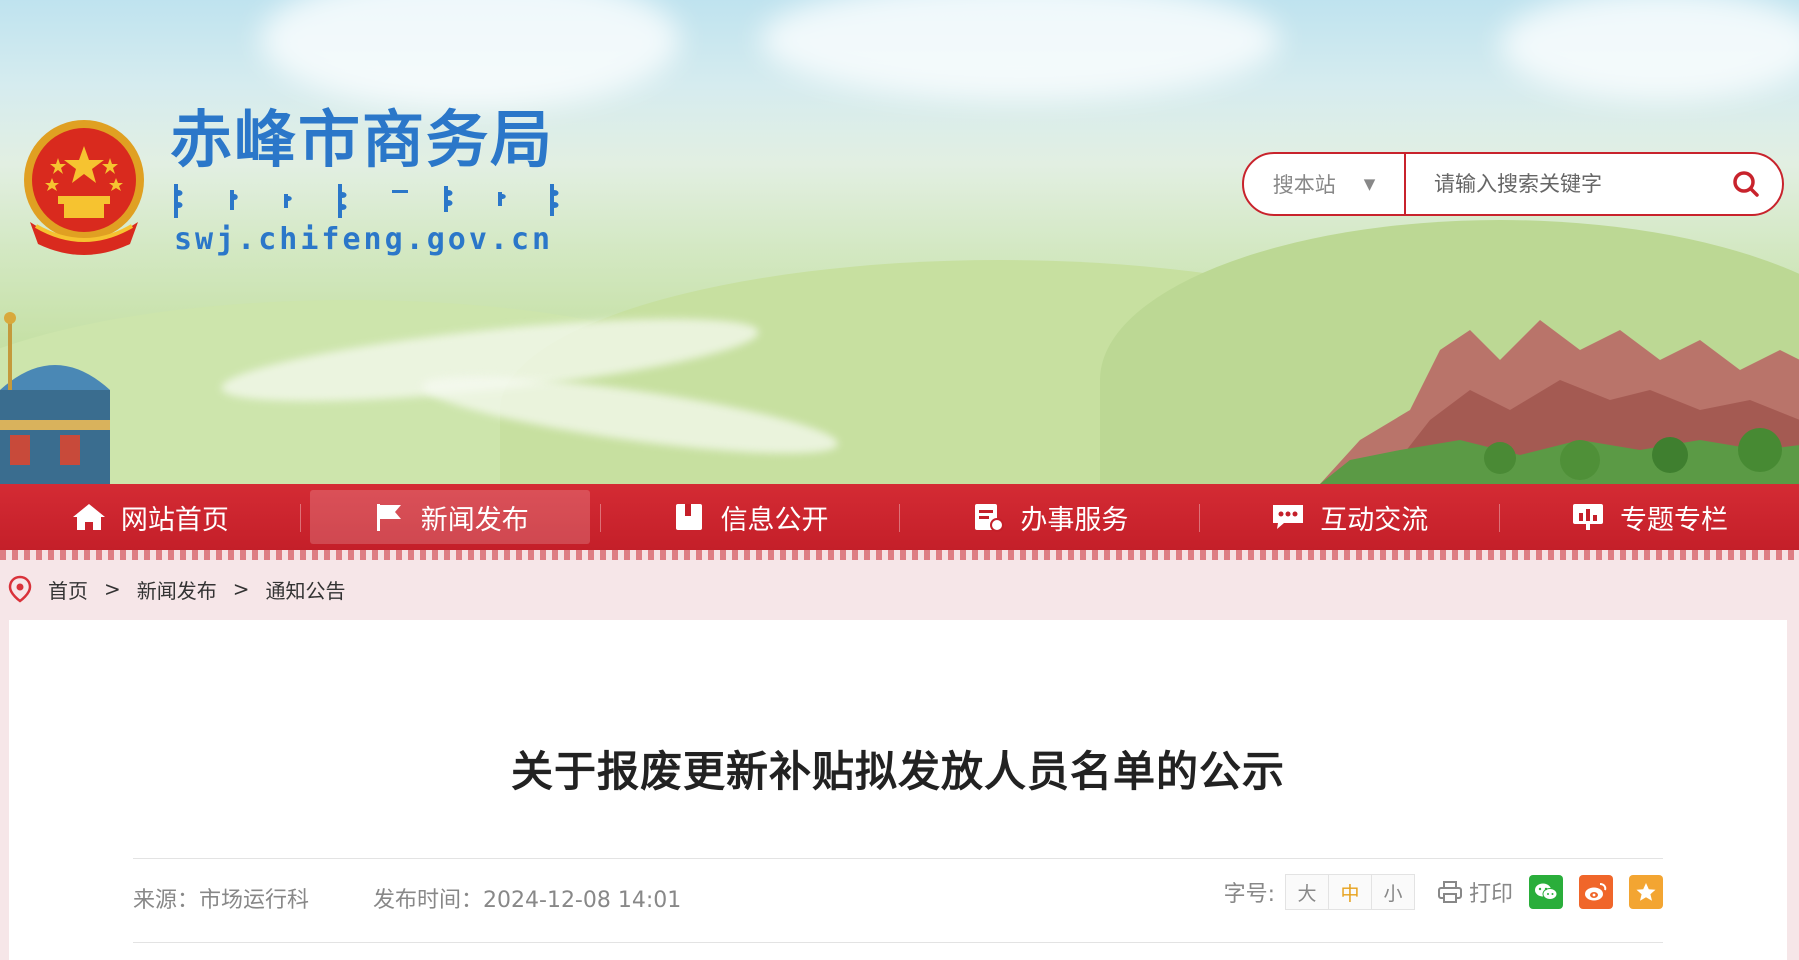 The image size is (1799, 960). Describe the element at coordinates (1249, 894) in the screenshot. I see `font-size-label: 字号:` at that location.